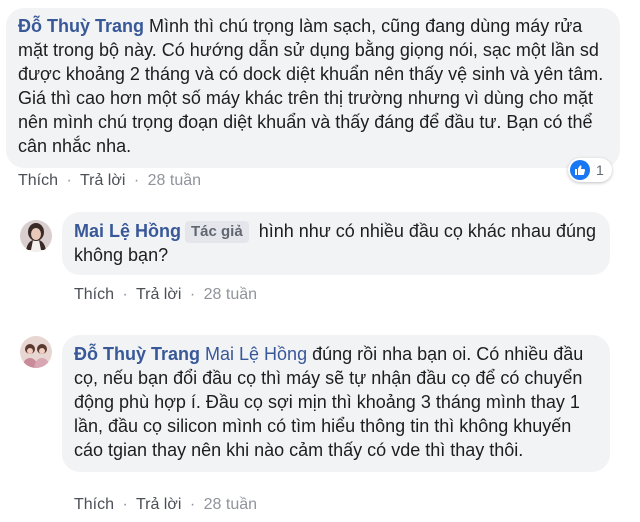 This screenshot has height=522, width=640. I want to click on reply-author: Mai Lệ Hồng, so click(127, 231).